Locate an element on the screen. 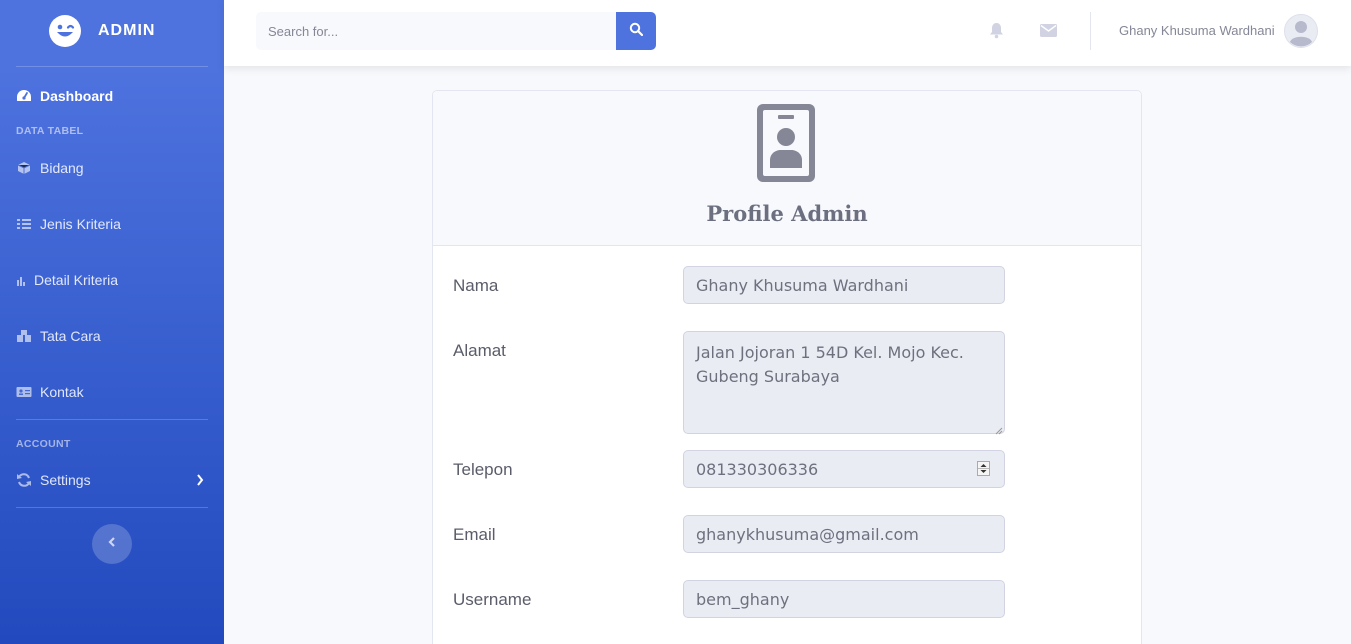 The image size is (1351, 644). search-input is located at coordinates (436, 31).